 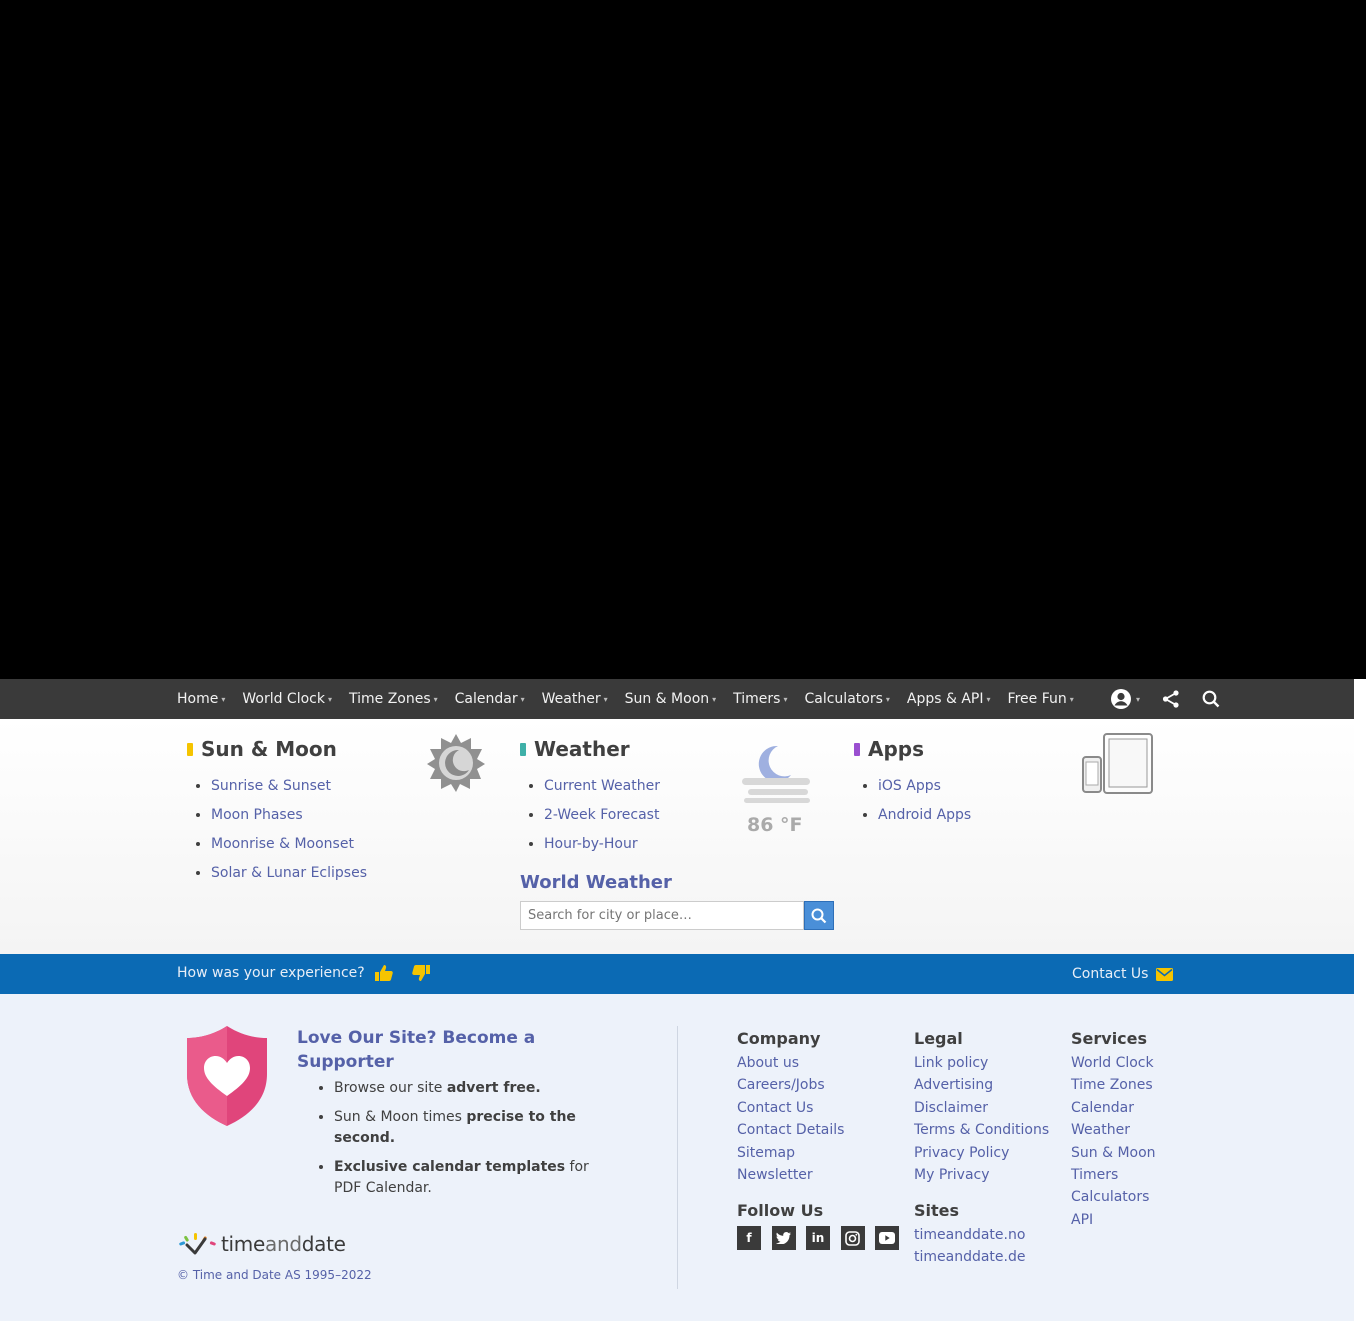 What do you see at coordinates (776, 776) in the screenshot?
I see `fog-night-icon` at bounding box center [776, 776].